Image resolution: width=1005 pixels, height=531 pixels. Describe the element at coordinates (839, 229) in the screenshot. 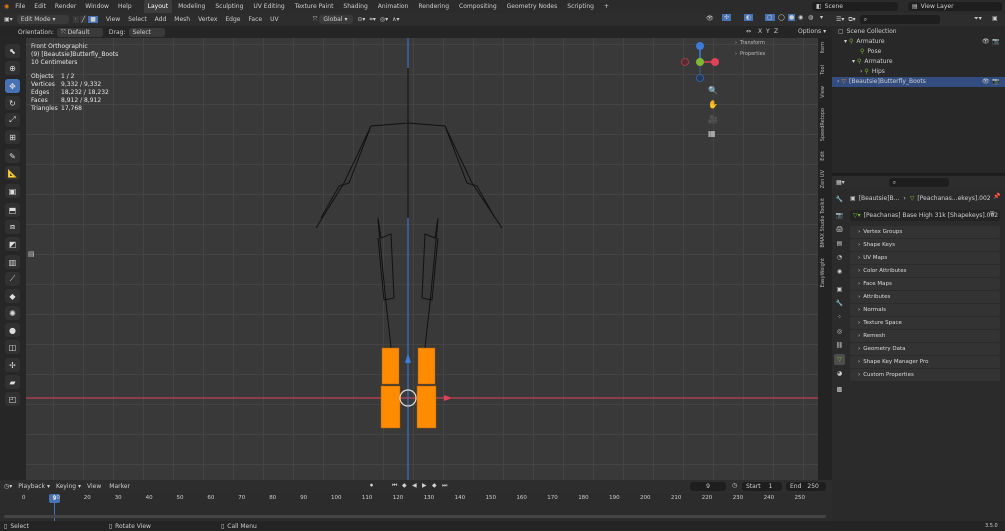

I see `output-props-tab-icon: 🖨` at that location.